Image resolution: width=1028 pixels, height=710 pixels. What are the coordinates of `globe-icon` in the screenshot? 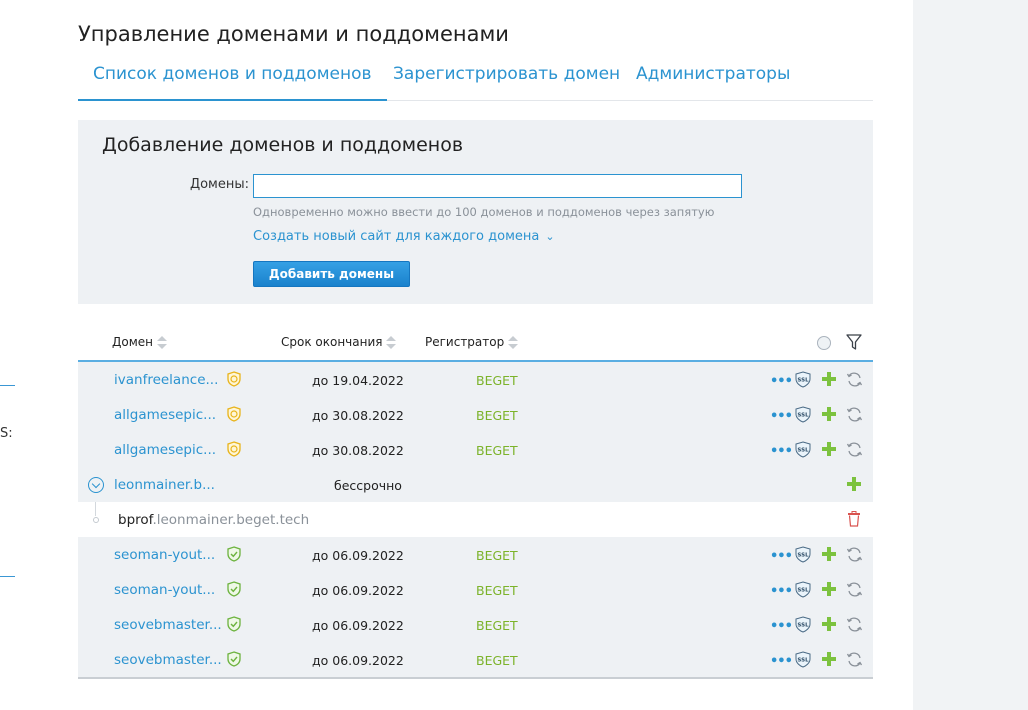 It's located at (824, 343).